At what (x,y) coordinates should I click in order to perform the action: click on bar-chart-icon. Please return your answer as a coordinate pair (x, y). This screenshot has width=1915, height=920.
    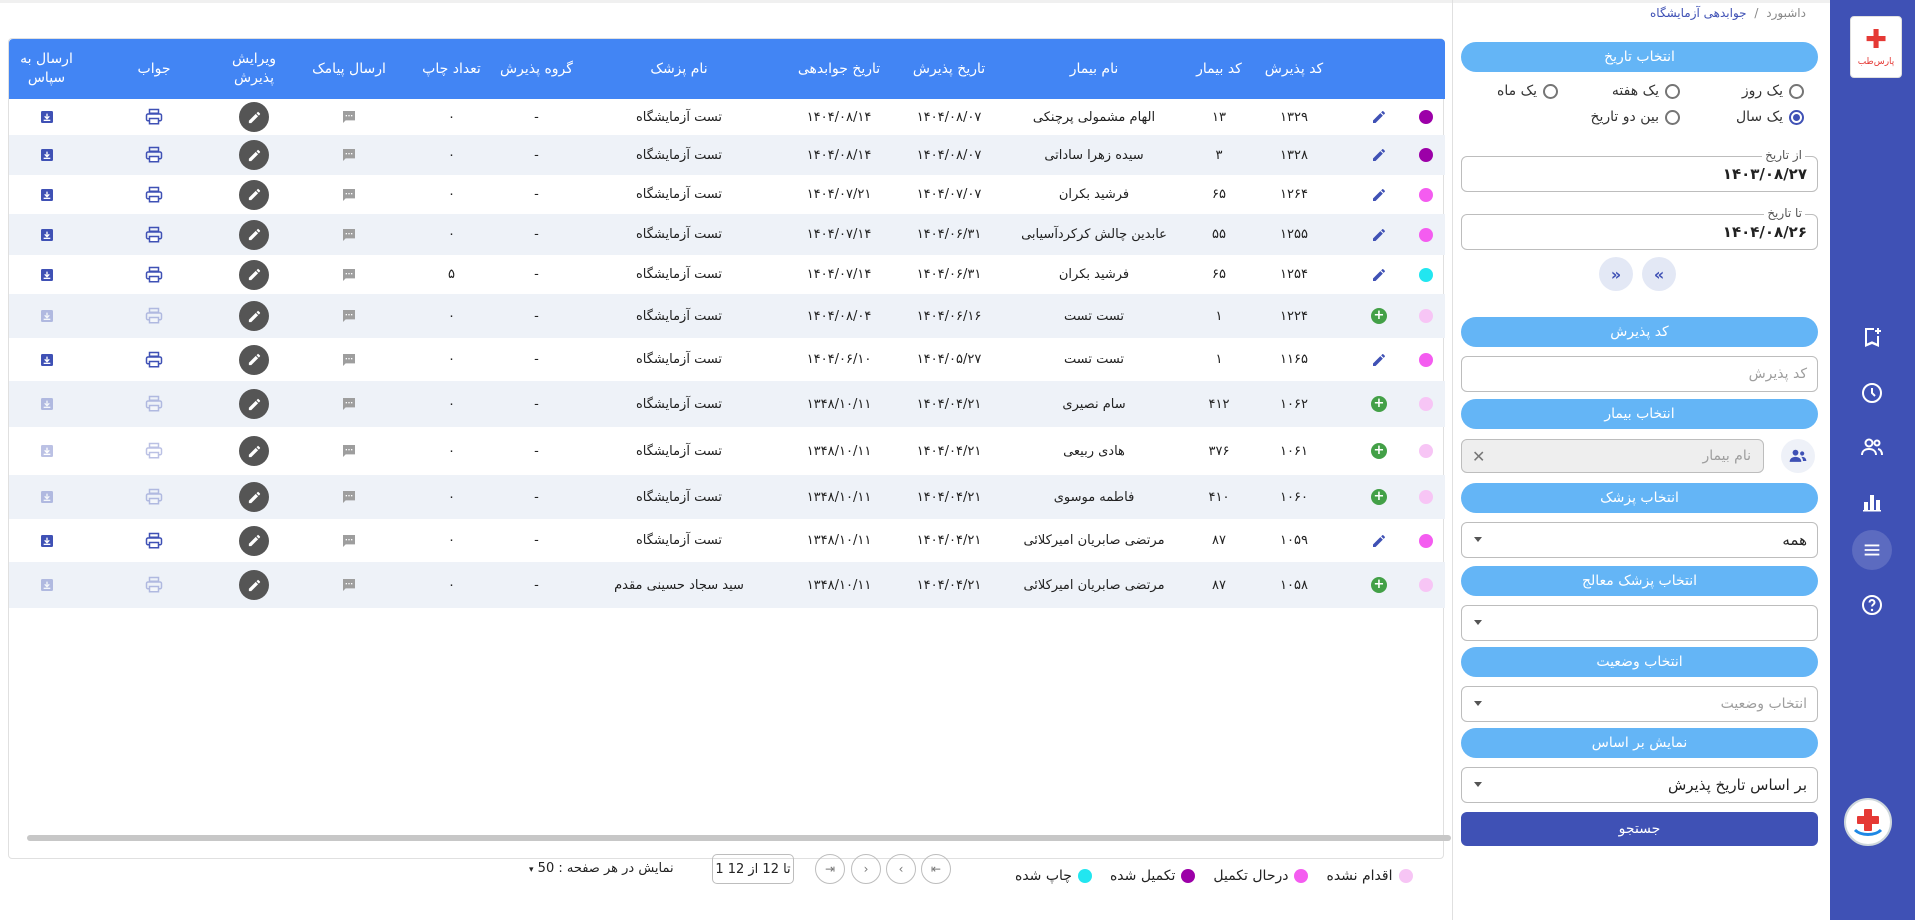
    Looking at the image, I should click on (1872, 502).